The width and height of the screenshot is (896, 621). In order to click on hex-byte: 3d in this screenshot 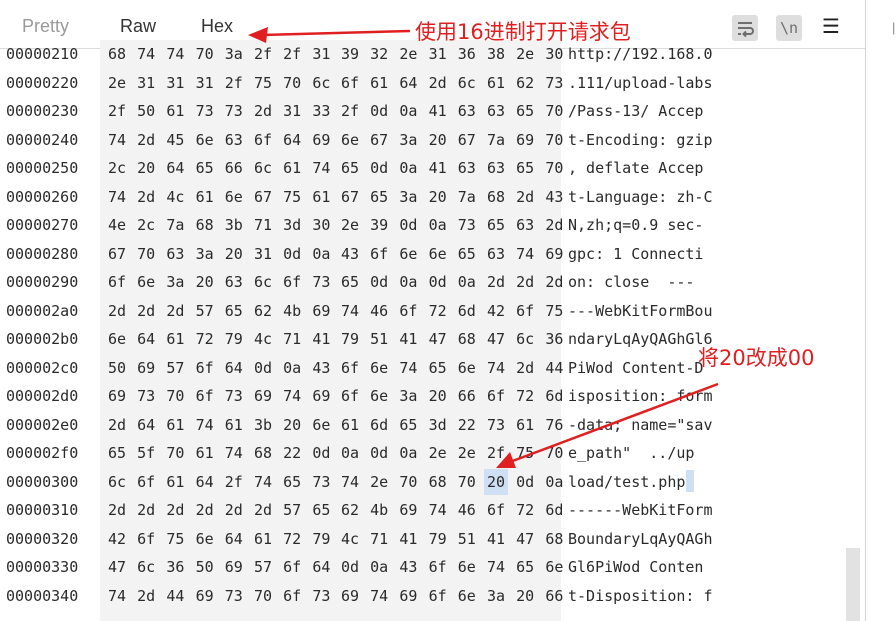, I will do `click(292, 225)`.